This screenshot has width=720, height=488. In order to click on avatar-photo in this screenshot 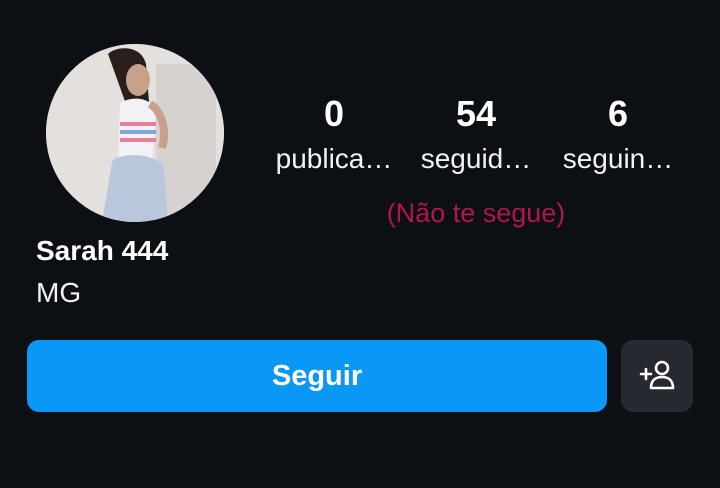, I will do `click(135, 133)`.